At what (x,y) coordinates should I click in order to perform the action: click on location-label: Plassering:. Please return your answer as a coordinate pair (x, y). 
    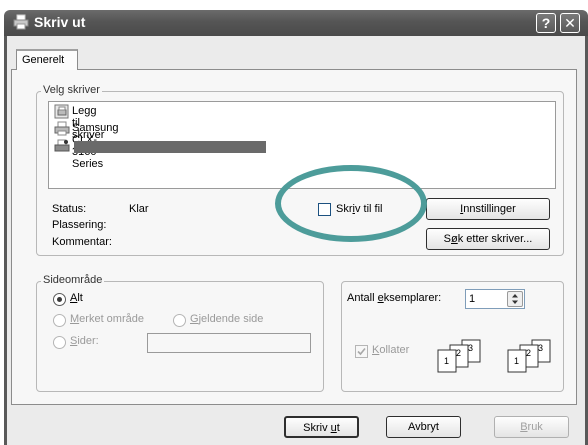
    Looking at the image, I should click on (79, 225).